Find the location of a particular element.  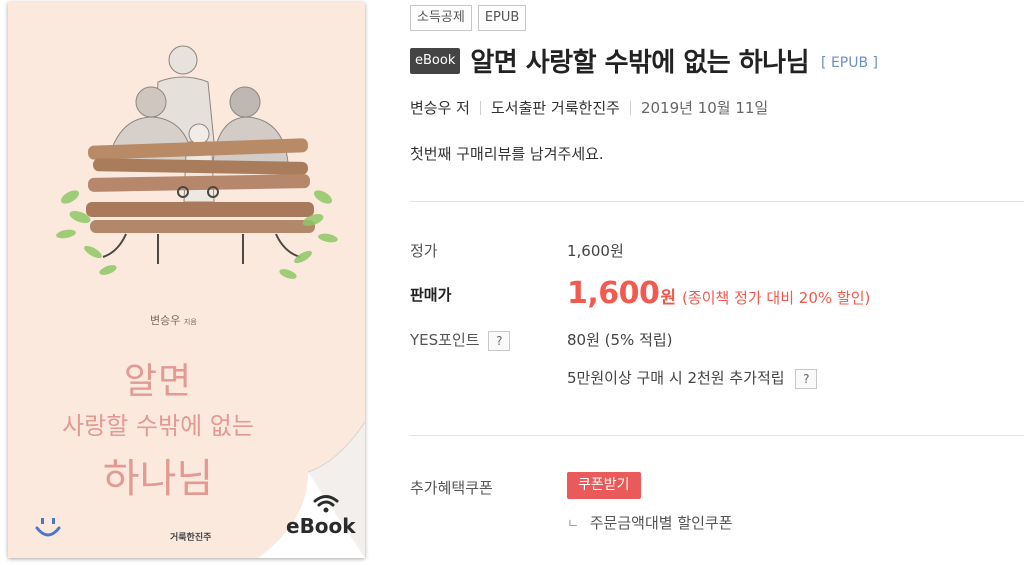

points-extra-row: 5만원이상 구매 시 2천원 추가적립 ? is located at coordinates (692, 378).